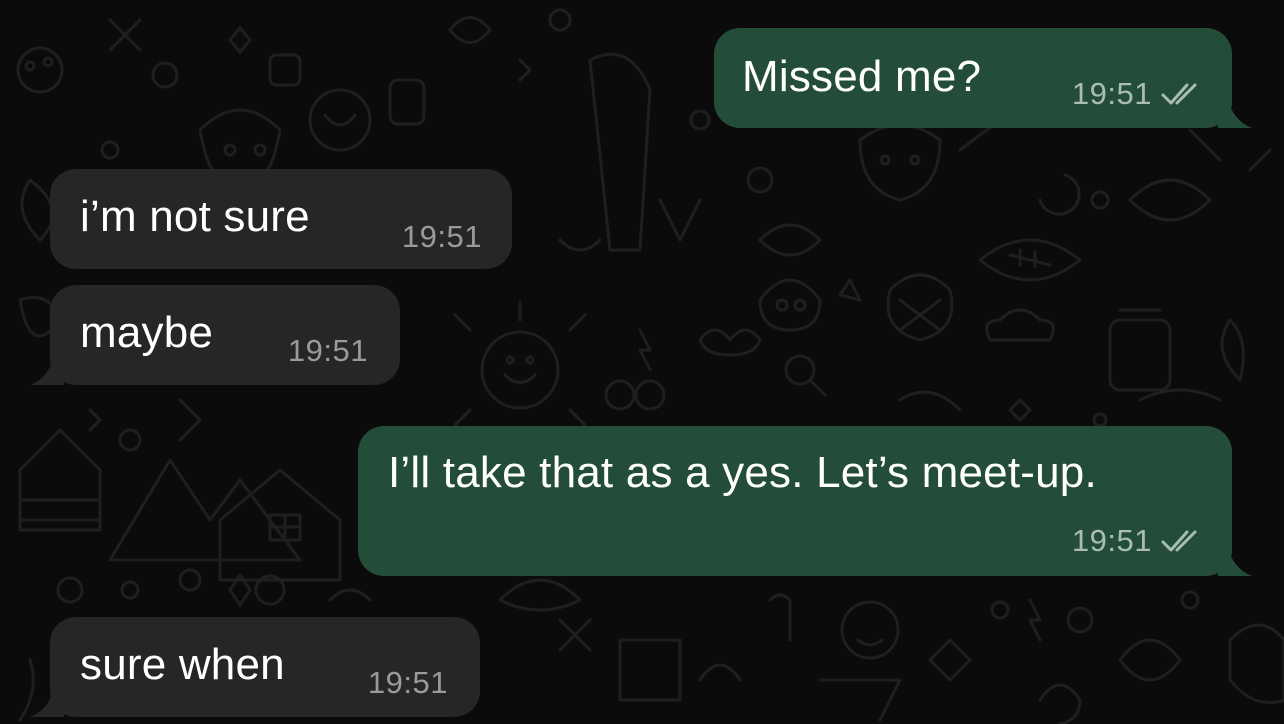  I want to click on message-text: I’ll take that as a yes. Let’s meet-up., so click(742, 472).